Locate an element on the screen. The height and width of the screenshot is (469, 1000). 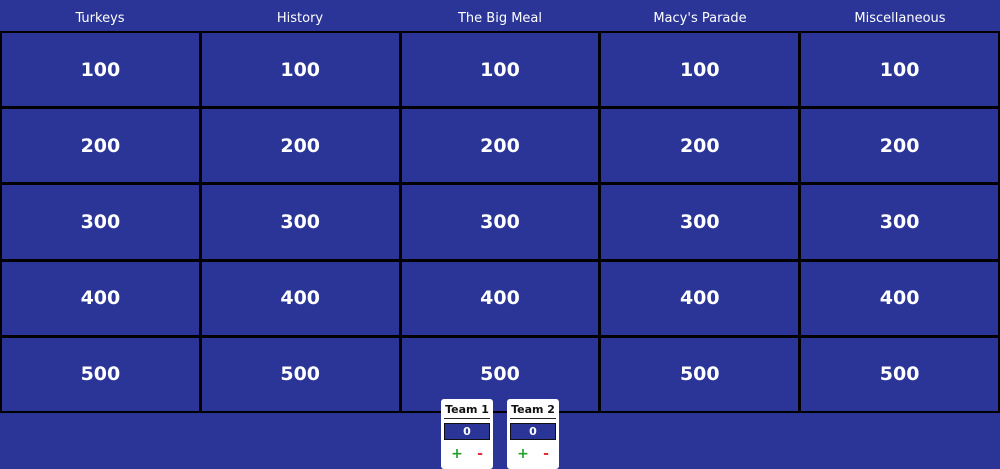
team-card: Team 1 0 + - is located at coordinates (467, 434).